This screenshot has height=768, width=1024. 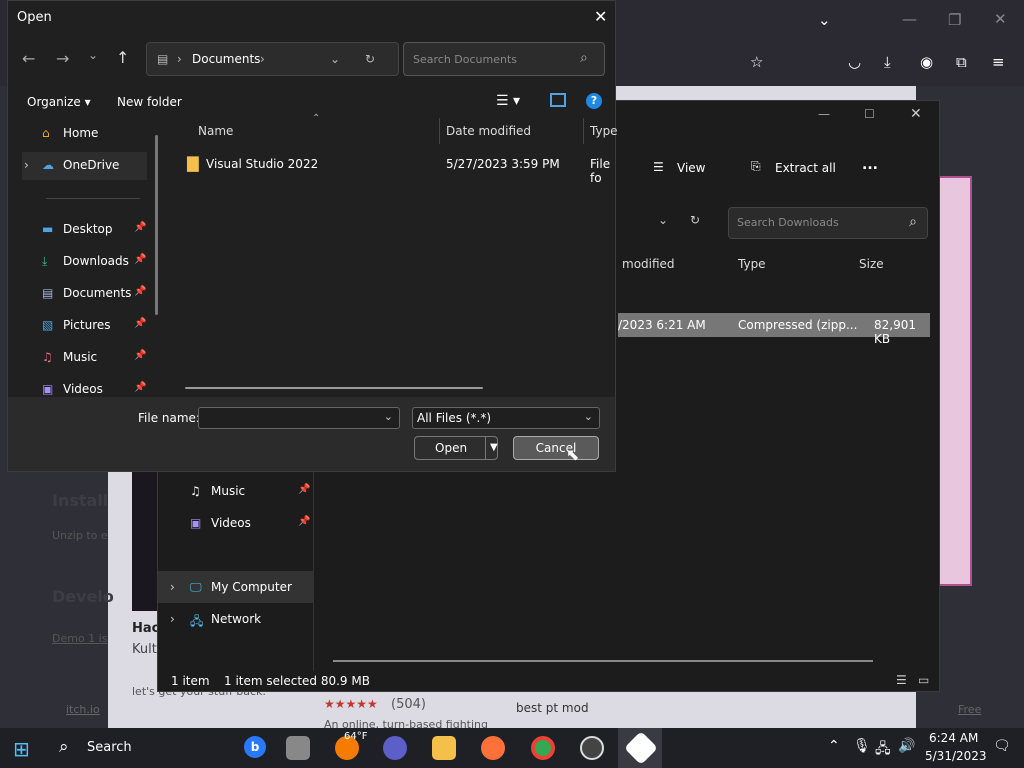 I want to click on restore-icon: ❐, so click(x=954, y=20).